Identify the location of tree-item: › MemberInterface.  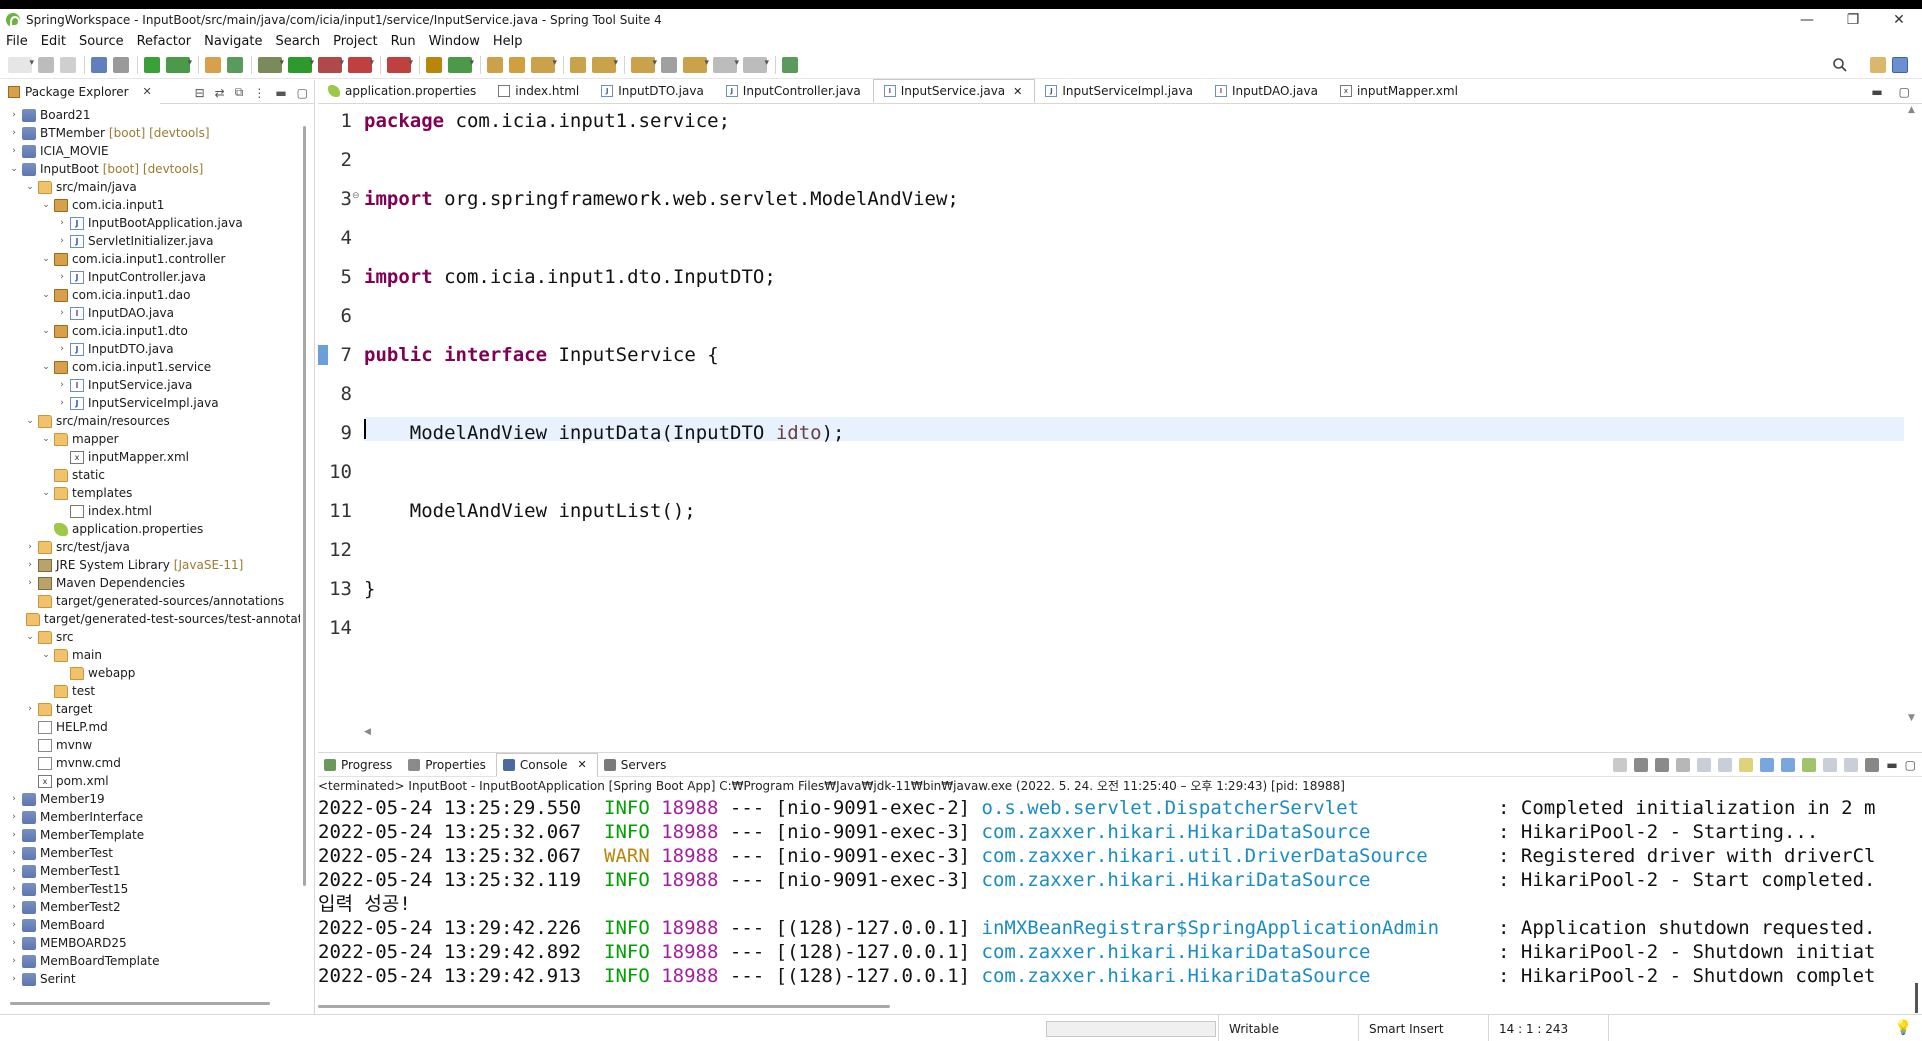
(150, 817).